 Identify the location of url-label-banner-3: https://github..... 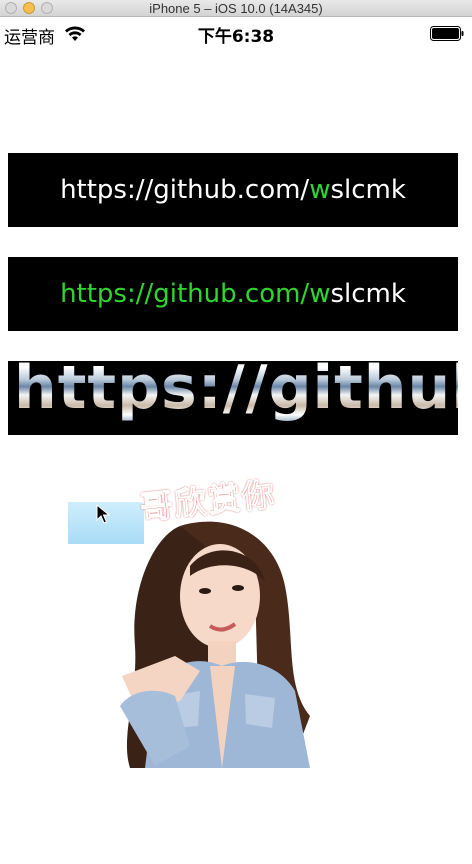
(233, 398).